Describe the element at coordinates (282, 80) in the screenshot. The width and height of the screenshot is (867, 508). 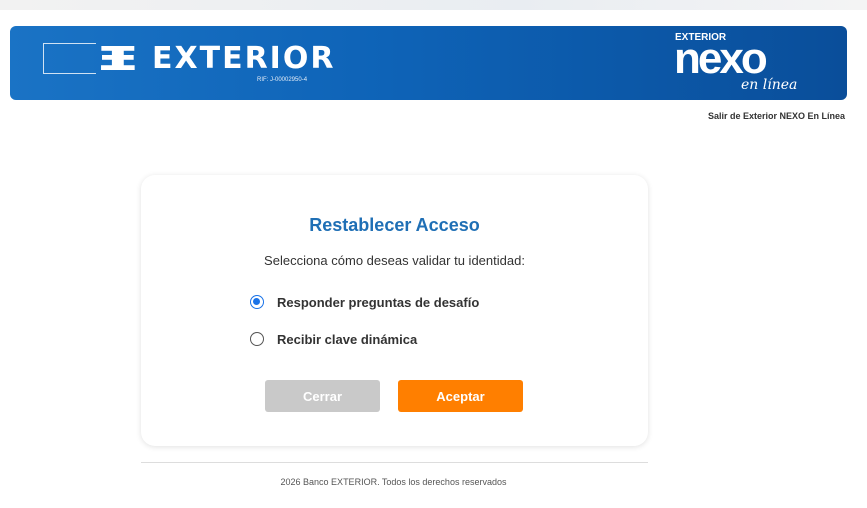
I see `bank-rif: RIF: J-00002950-4` at that location.